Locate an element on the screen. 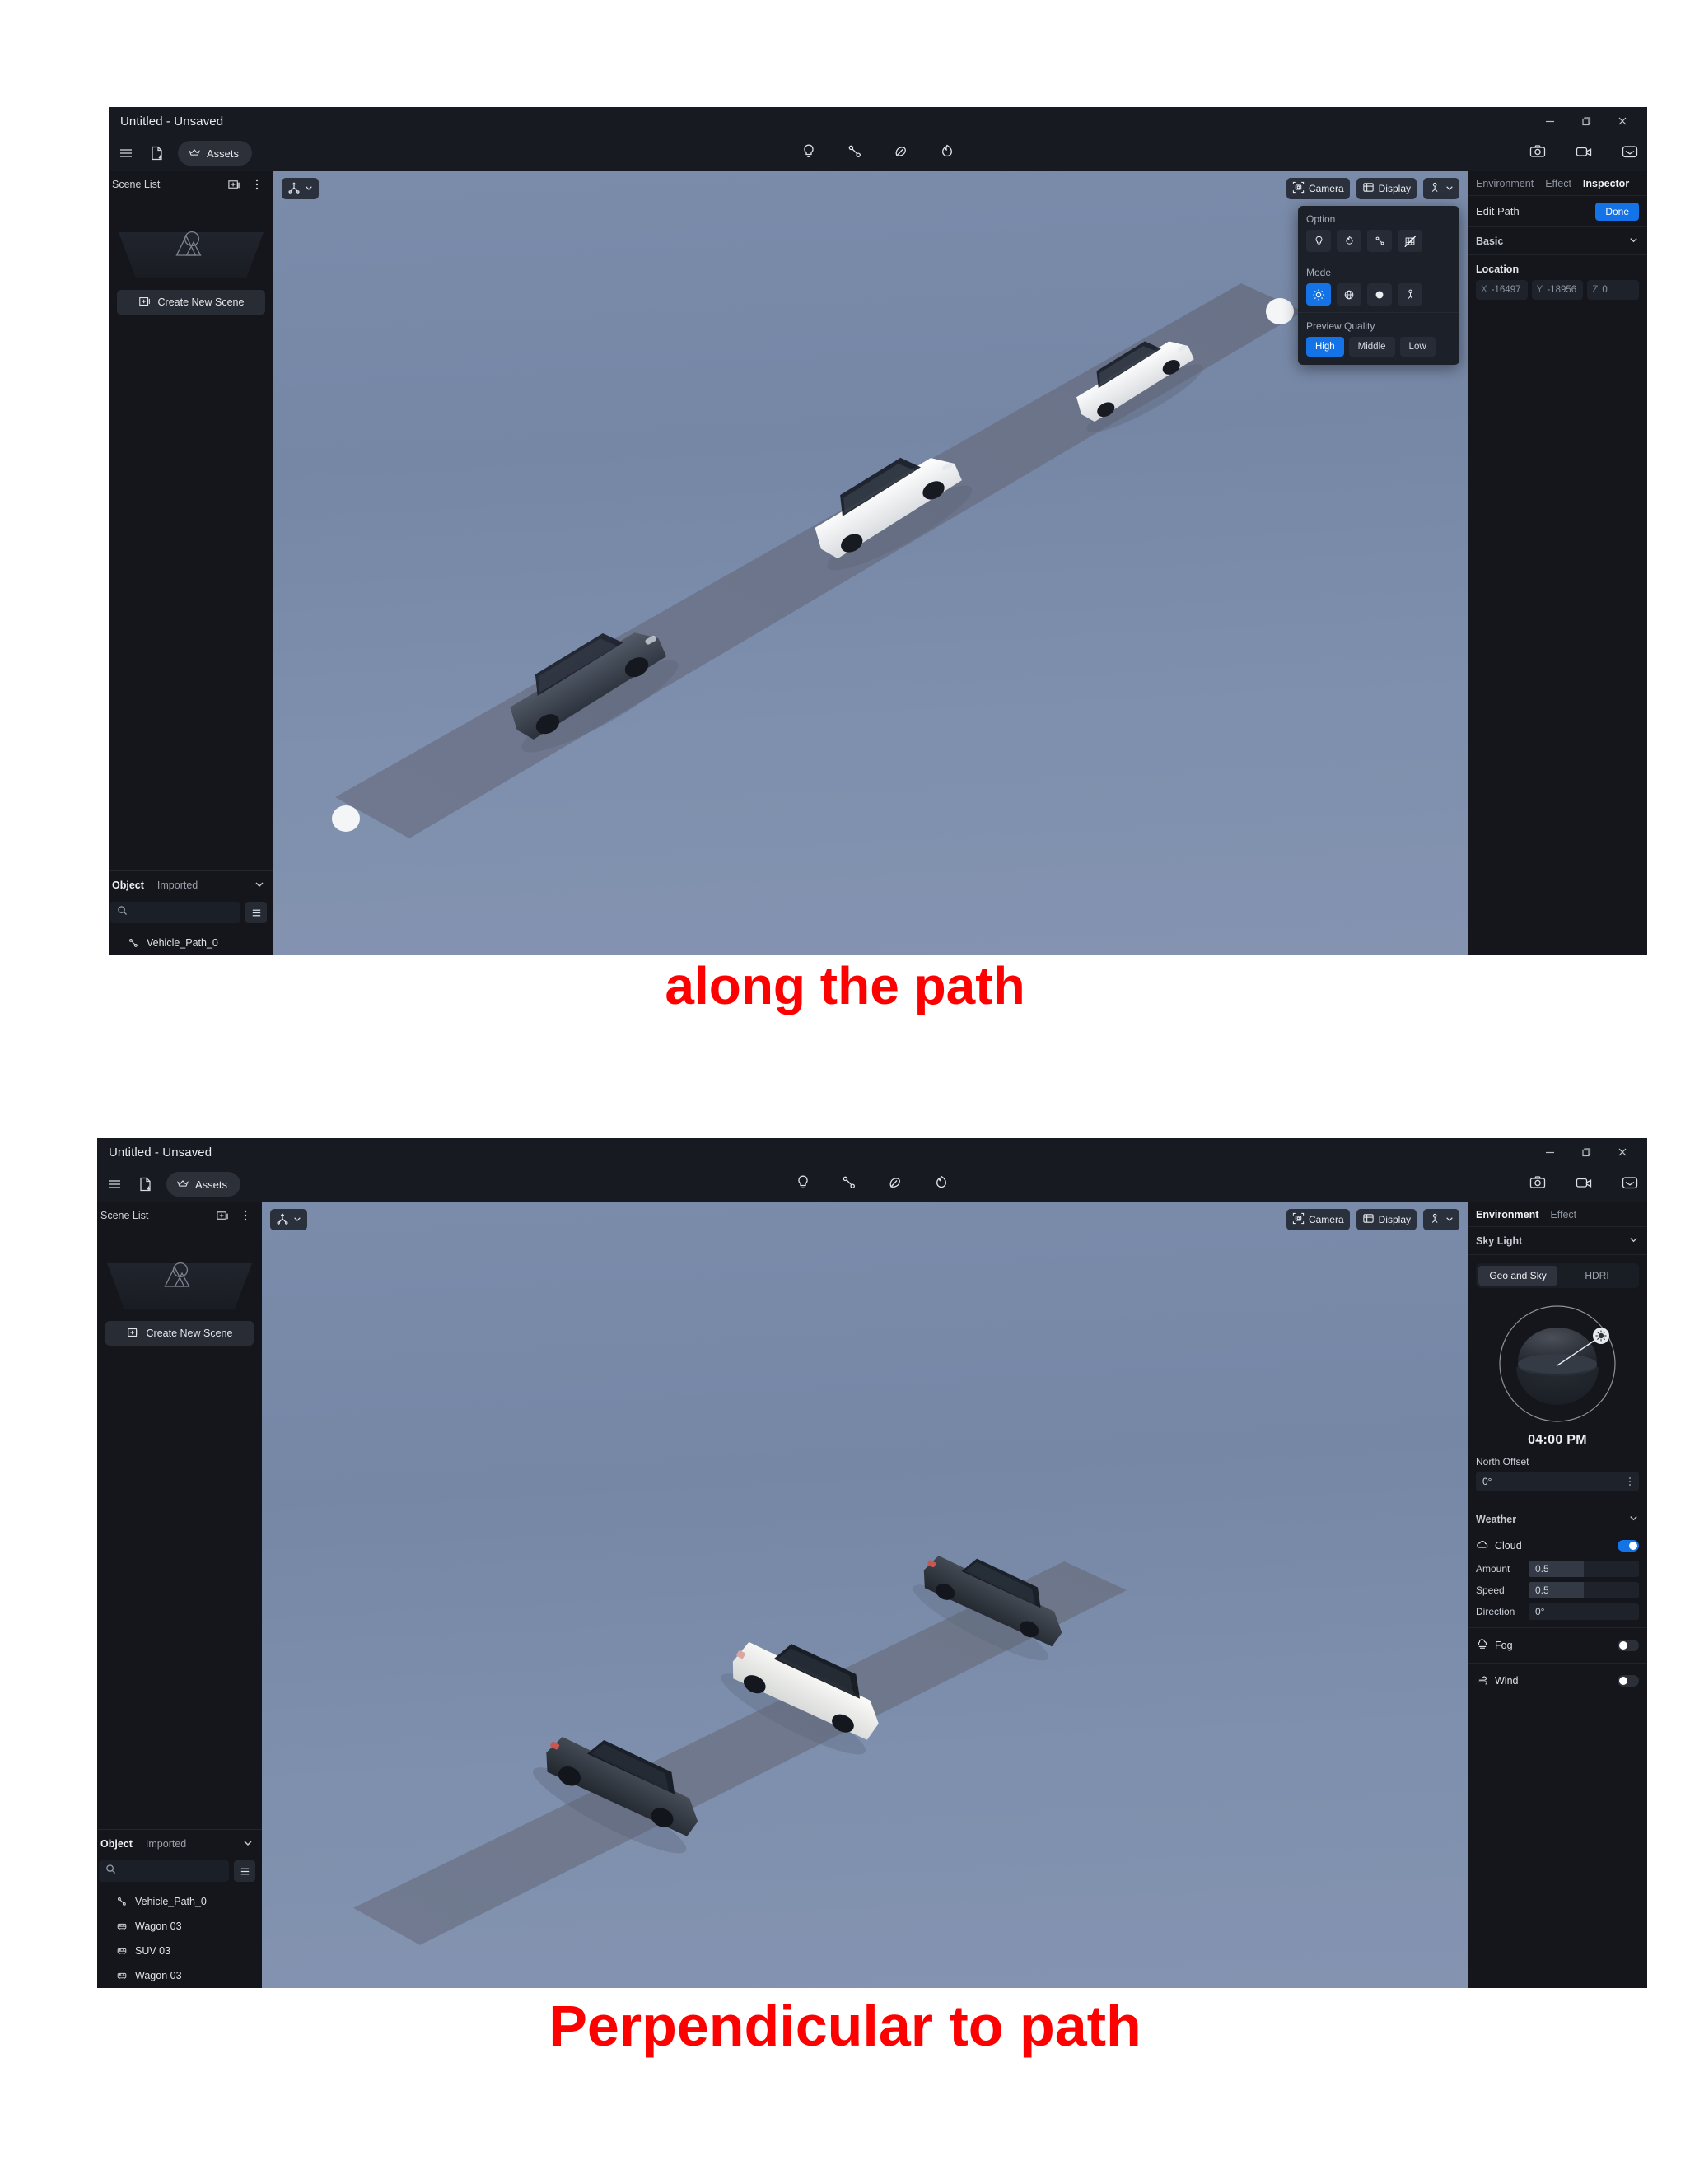 The image size is (1690, 2184). sun-position-dial is located at coordinates (1557, 1364).